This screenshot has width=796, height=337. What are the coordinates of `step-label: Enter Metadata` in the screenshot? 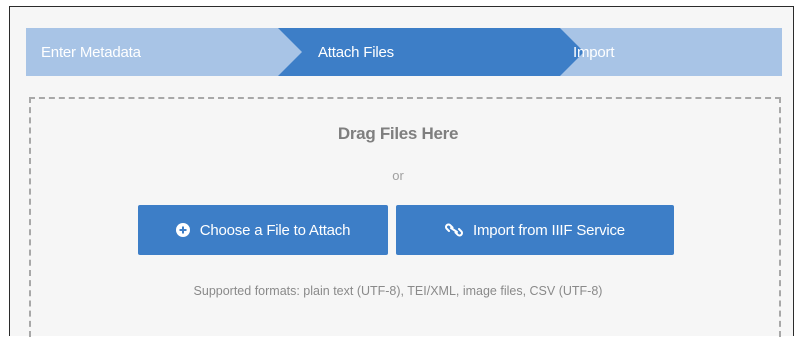 It's located at (91, 52).